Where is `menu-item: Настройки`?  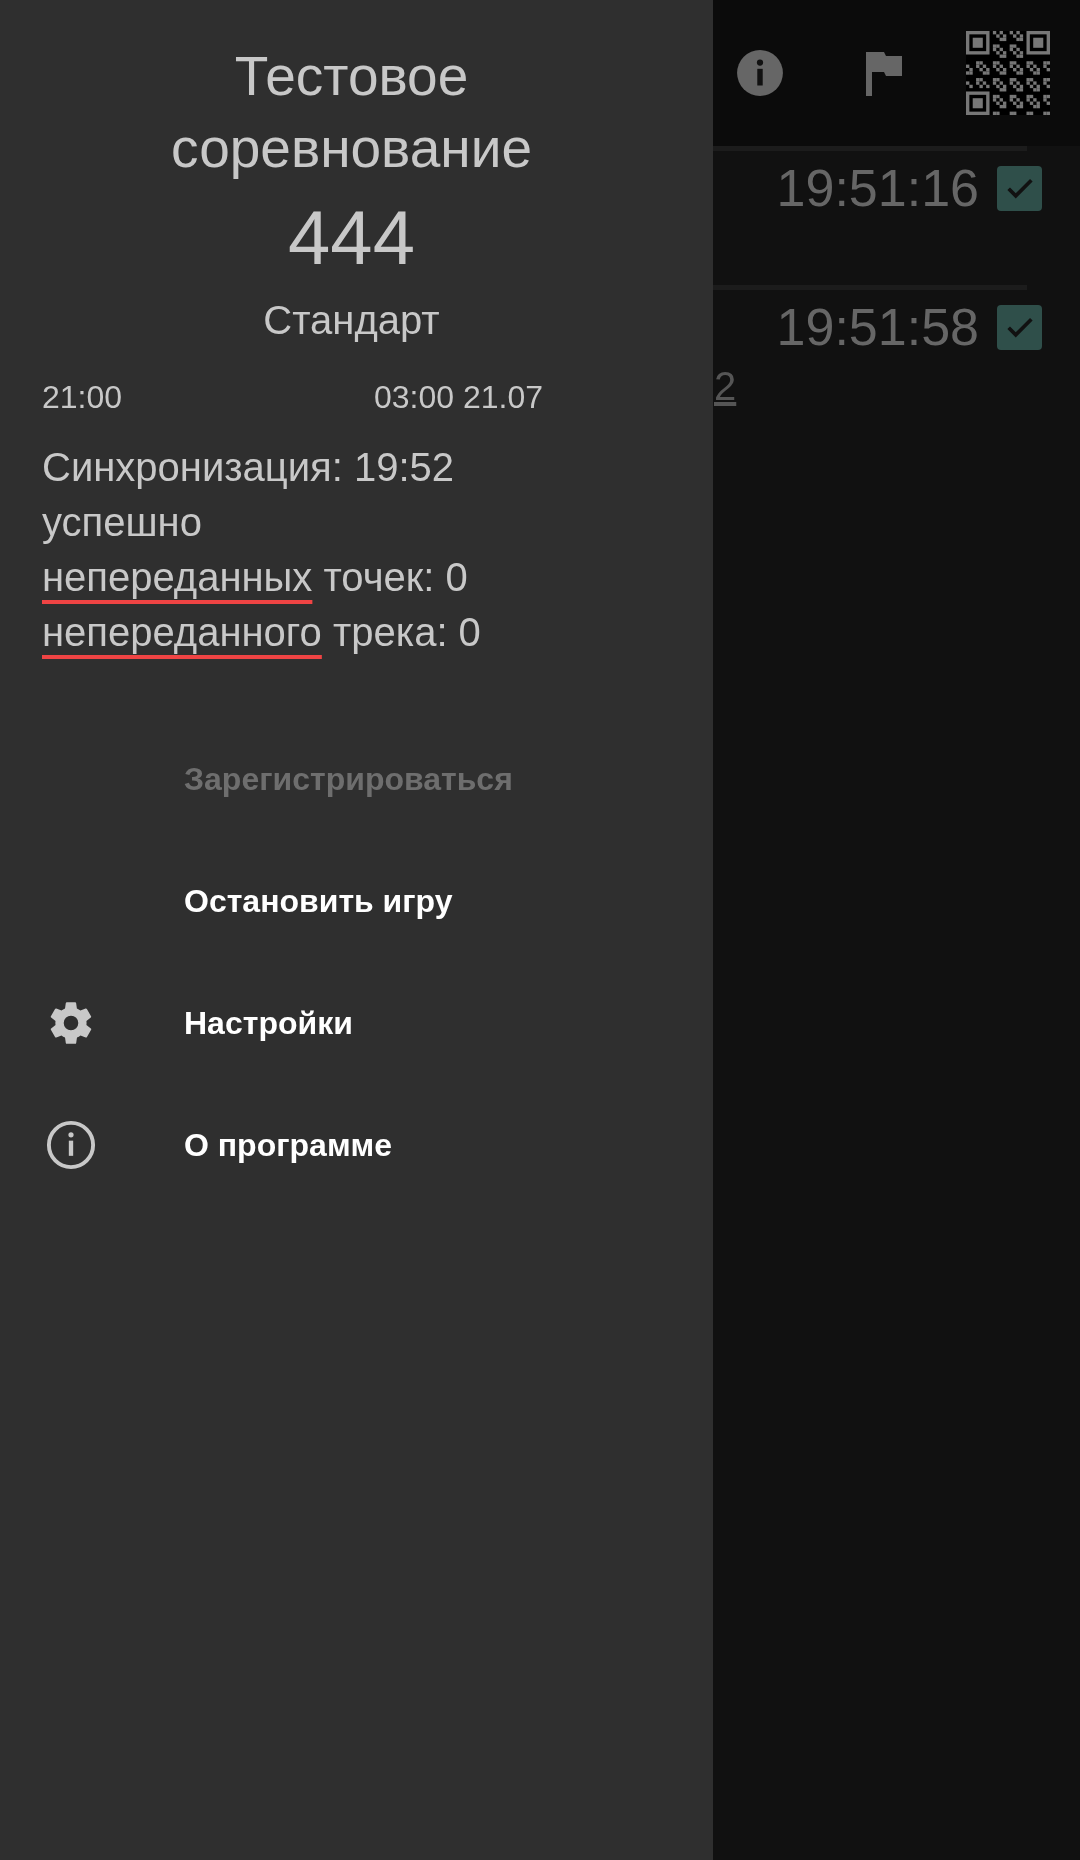
menu-item: Настройки is located at coordinates (356, 1023).